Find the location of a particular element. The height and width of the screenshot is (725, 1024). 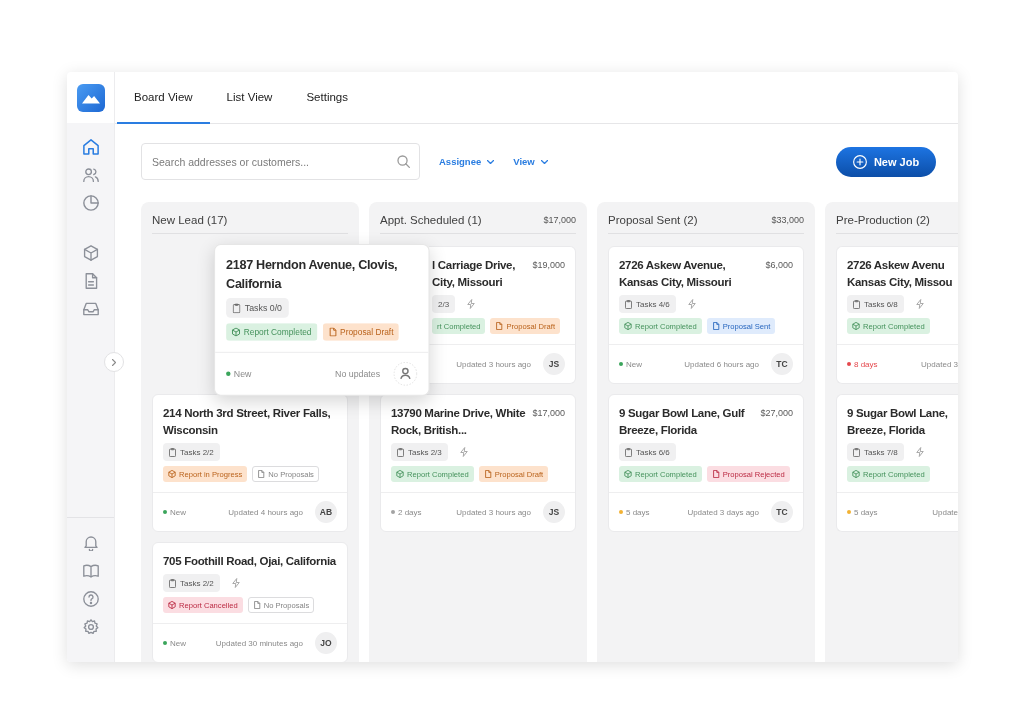

job-address: 9 Sugar Bowl Lane, Breeze, Florida is located at coordinates (898, 422).